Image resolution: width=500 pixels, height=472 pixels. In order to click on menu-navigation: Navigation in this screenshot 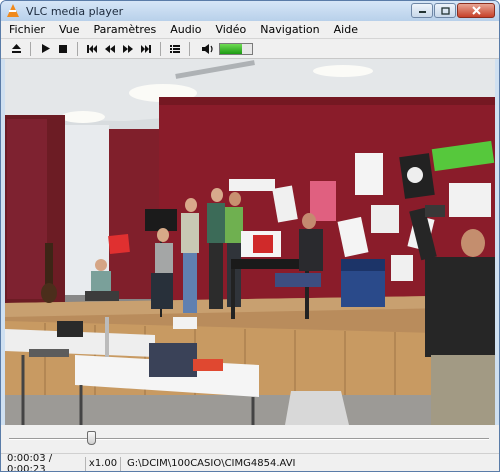, I will do `click(288, 29)`.